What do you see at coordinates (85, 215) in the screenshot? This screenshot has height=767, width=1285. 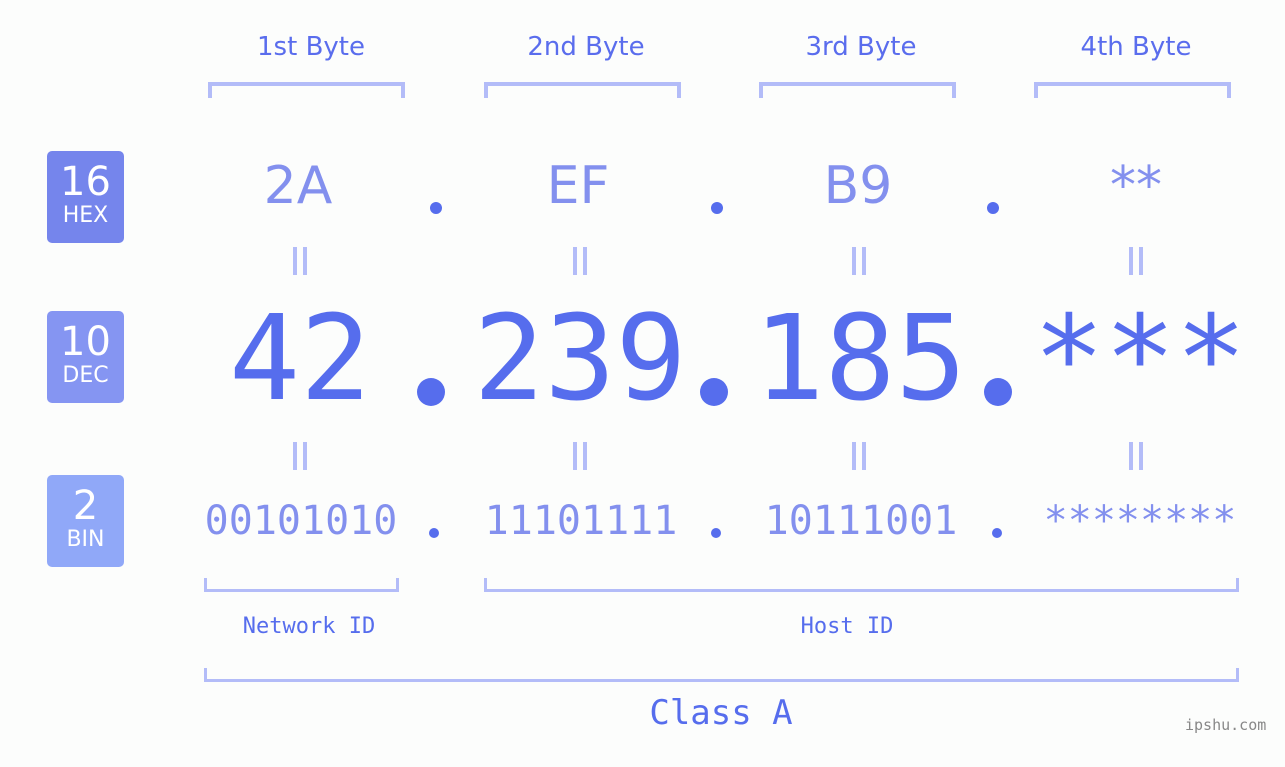 I see `hex-base-label: HEX` at bounding box center [85, 215].